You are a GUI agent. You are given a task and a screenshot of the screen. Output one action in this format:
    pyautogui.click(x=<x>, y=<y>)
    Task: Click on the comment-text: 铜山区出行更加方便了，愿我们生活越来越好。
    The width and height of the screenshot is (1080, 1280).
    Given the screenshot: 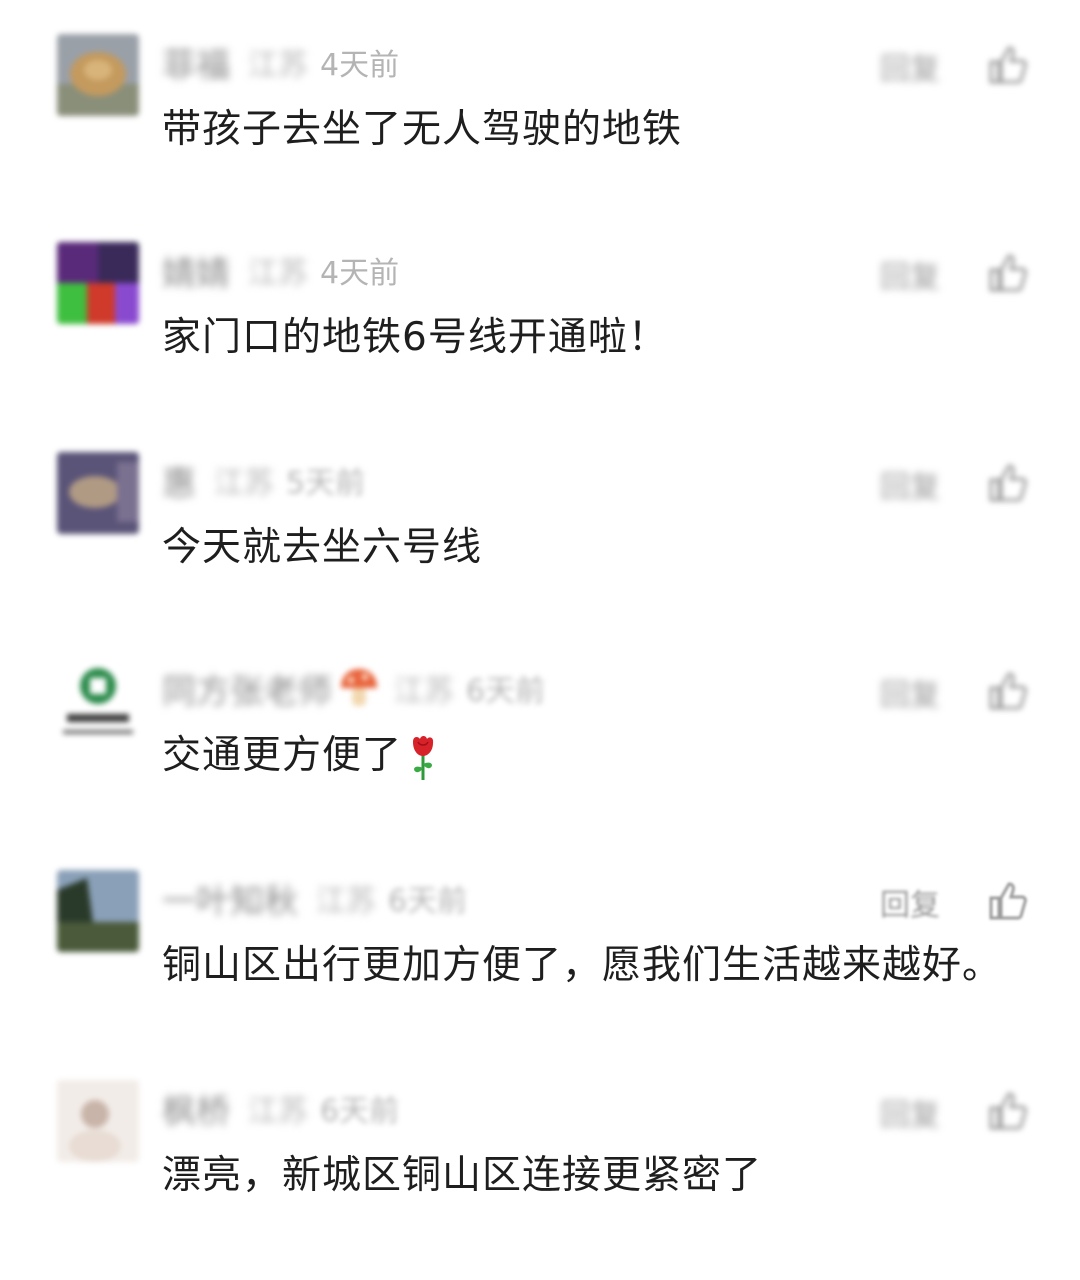 What is the action you would take?
    pyautogui.click(x=582, y=965)
    